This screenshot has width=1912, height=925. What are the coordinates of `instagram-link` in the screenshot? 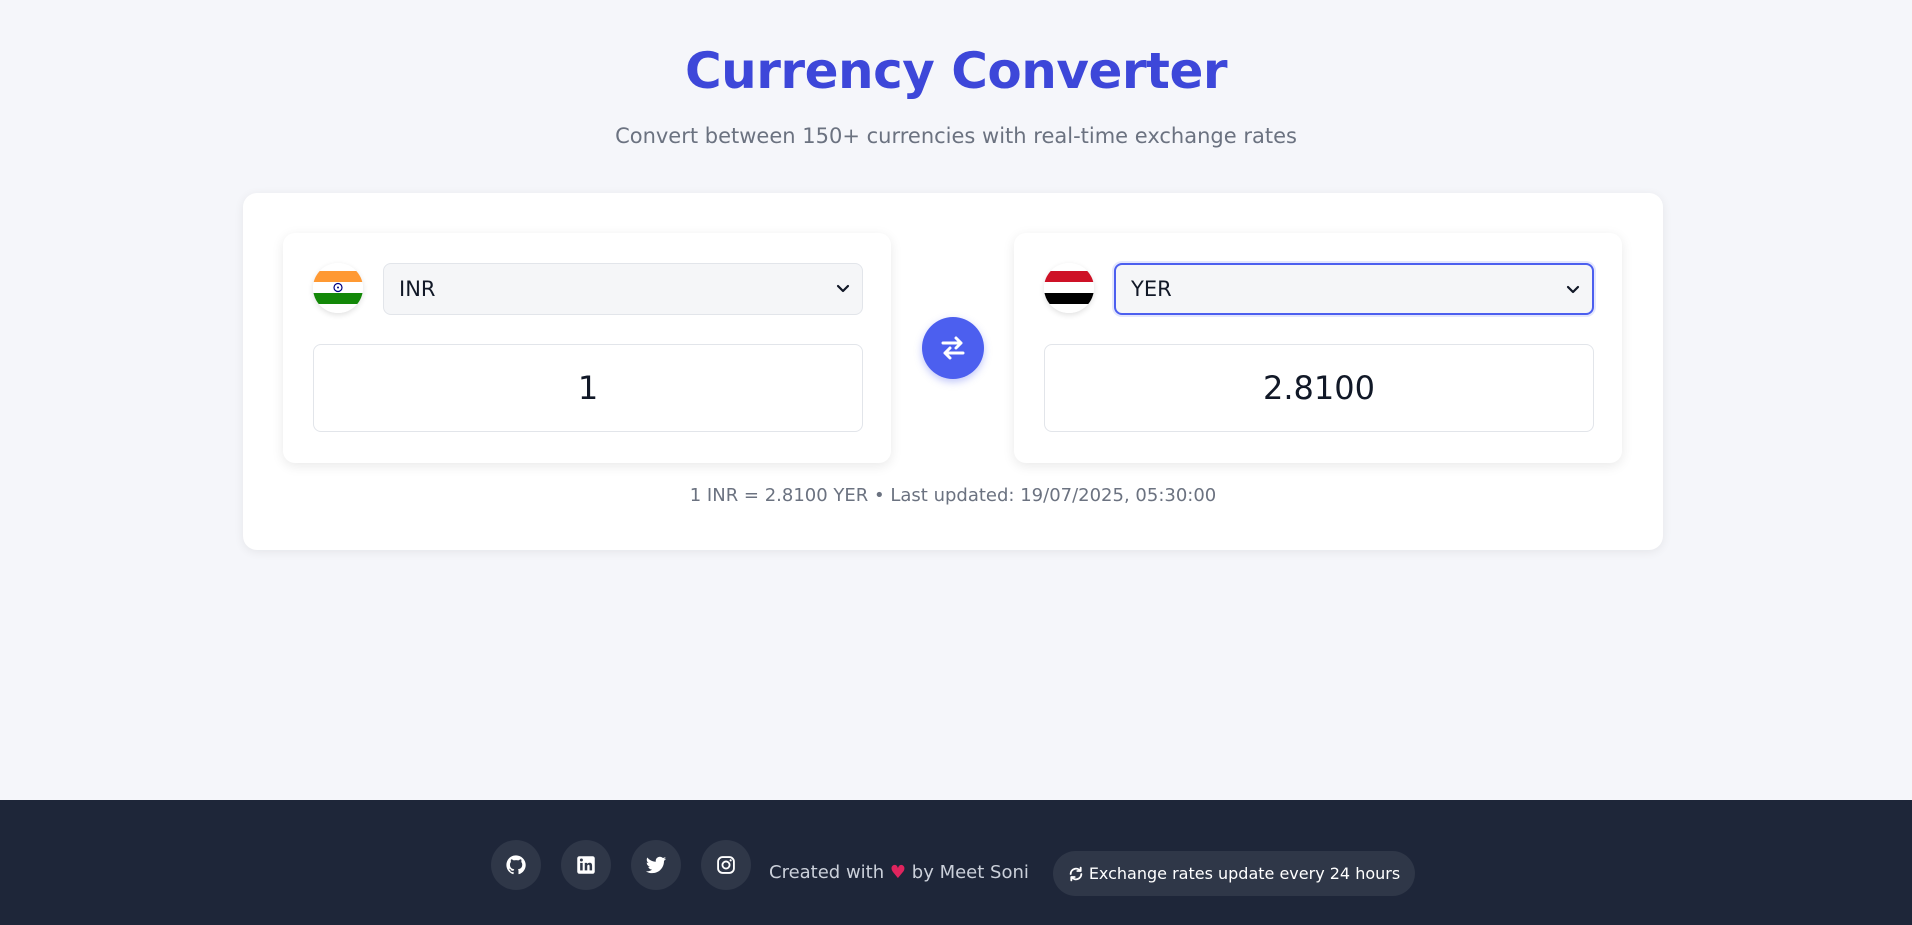 It's located at (726, 865).